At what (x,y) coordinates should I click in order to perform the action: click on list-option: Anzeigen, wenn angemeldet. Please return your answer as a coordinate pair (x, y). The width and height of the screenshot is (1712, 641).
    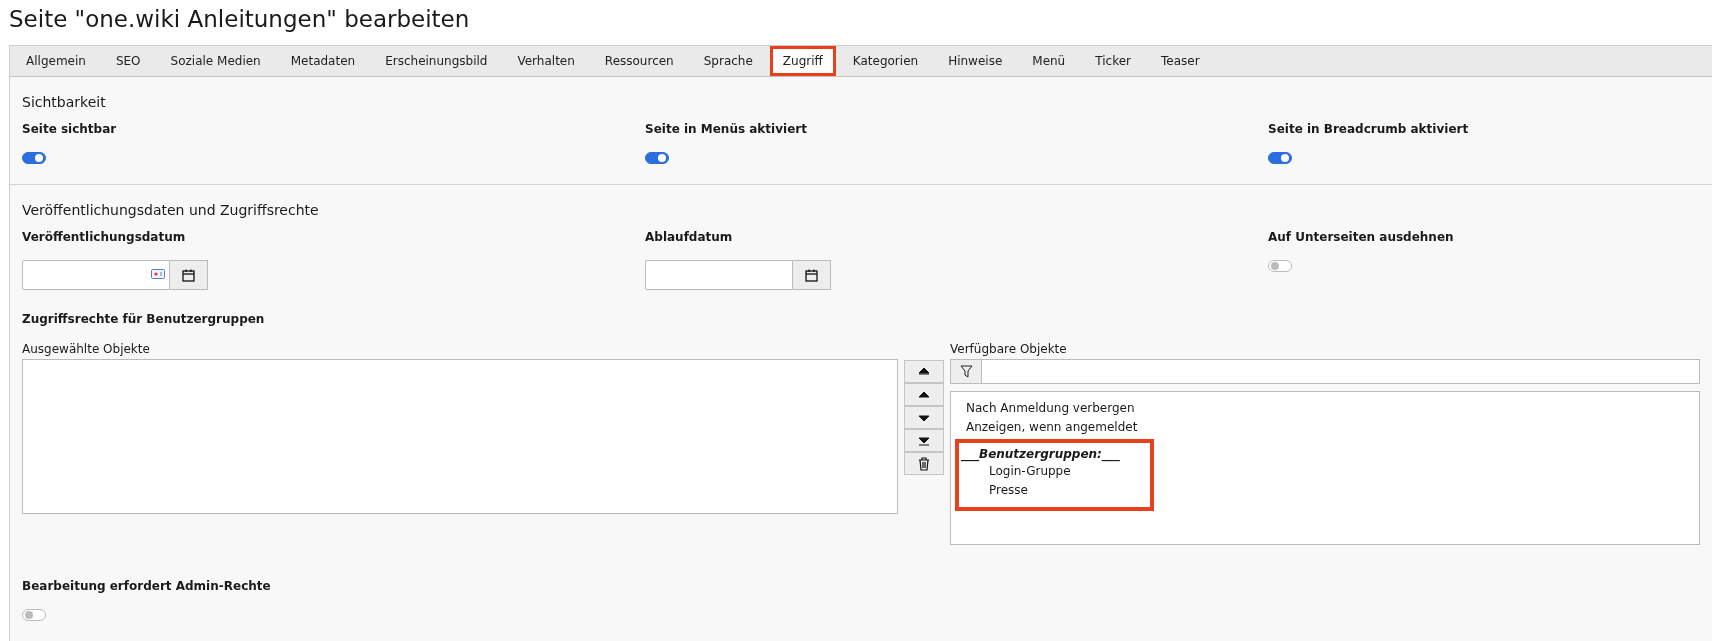
    Looking at the image, I should click on (1325, 426).